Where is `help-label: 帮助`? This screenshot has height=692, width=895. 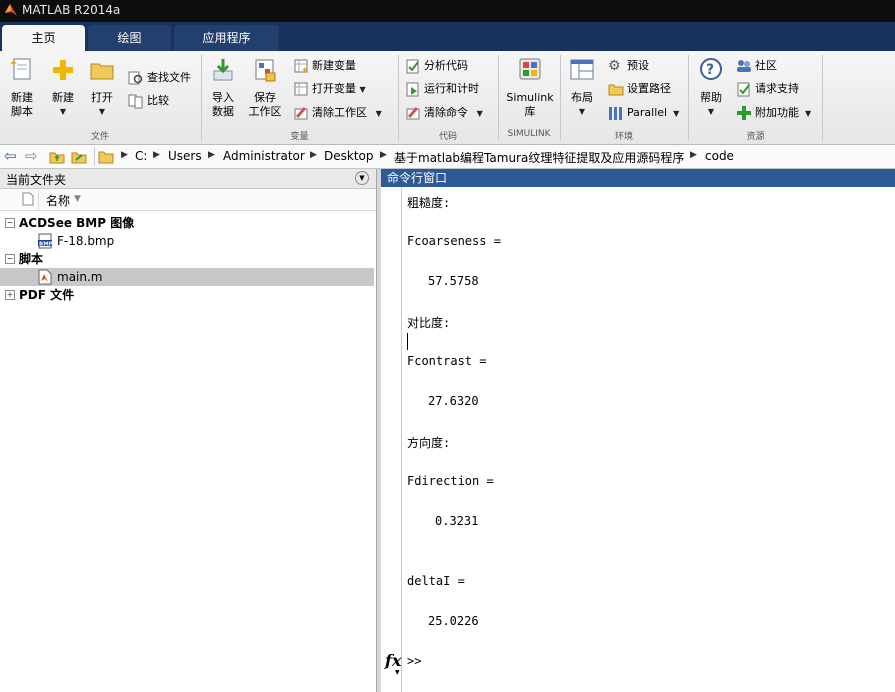
help-label: 帮助 is located at coordinates (711, 97).